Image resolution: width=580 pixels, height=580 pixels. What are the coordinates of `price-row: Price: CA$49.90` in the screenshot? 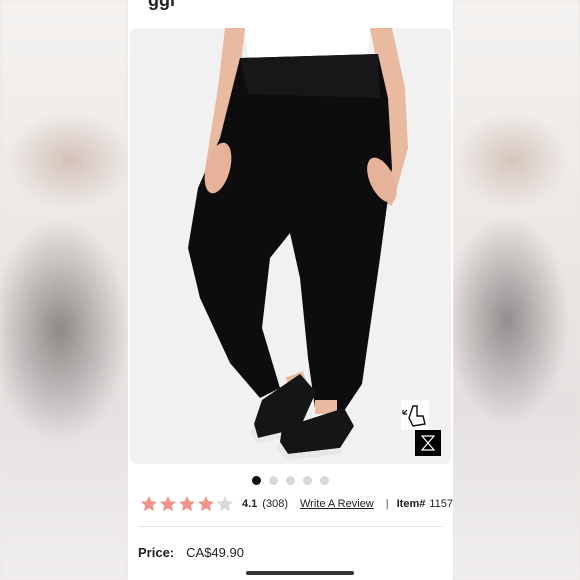 It's located at (191, 552).